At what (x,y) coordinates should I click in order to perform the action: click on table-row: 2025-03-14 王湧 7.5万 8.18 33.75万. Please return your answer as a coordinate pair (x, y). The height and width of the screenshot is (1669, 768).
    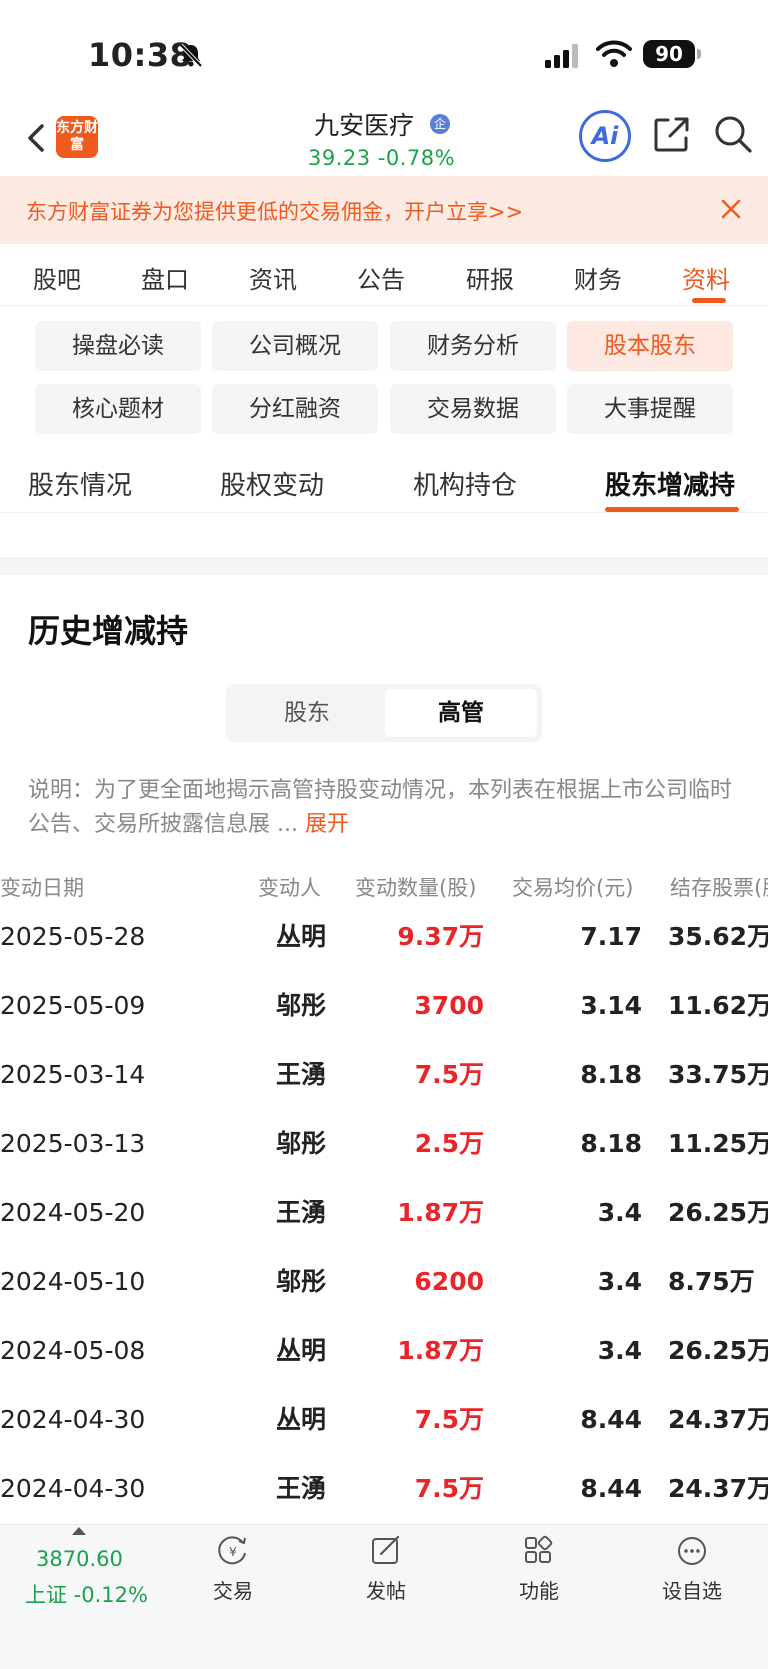
    Looking at the image, I should click on (384, 1074).